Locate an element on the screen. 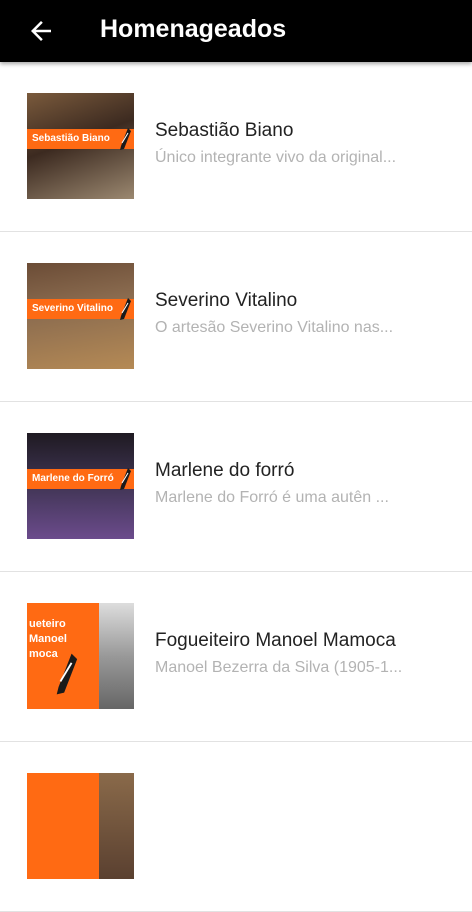  page-title: Homenageados is located at coordinates (193, 29).